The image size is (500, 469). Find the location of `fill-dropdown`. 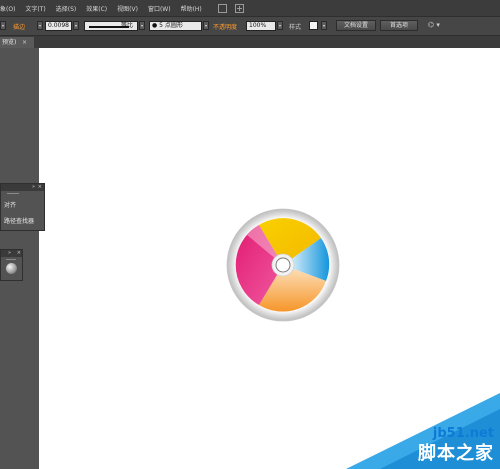

fill-dropdown is located at coordinates (3, 25).